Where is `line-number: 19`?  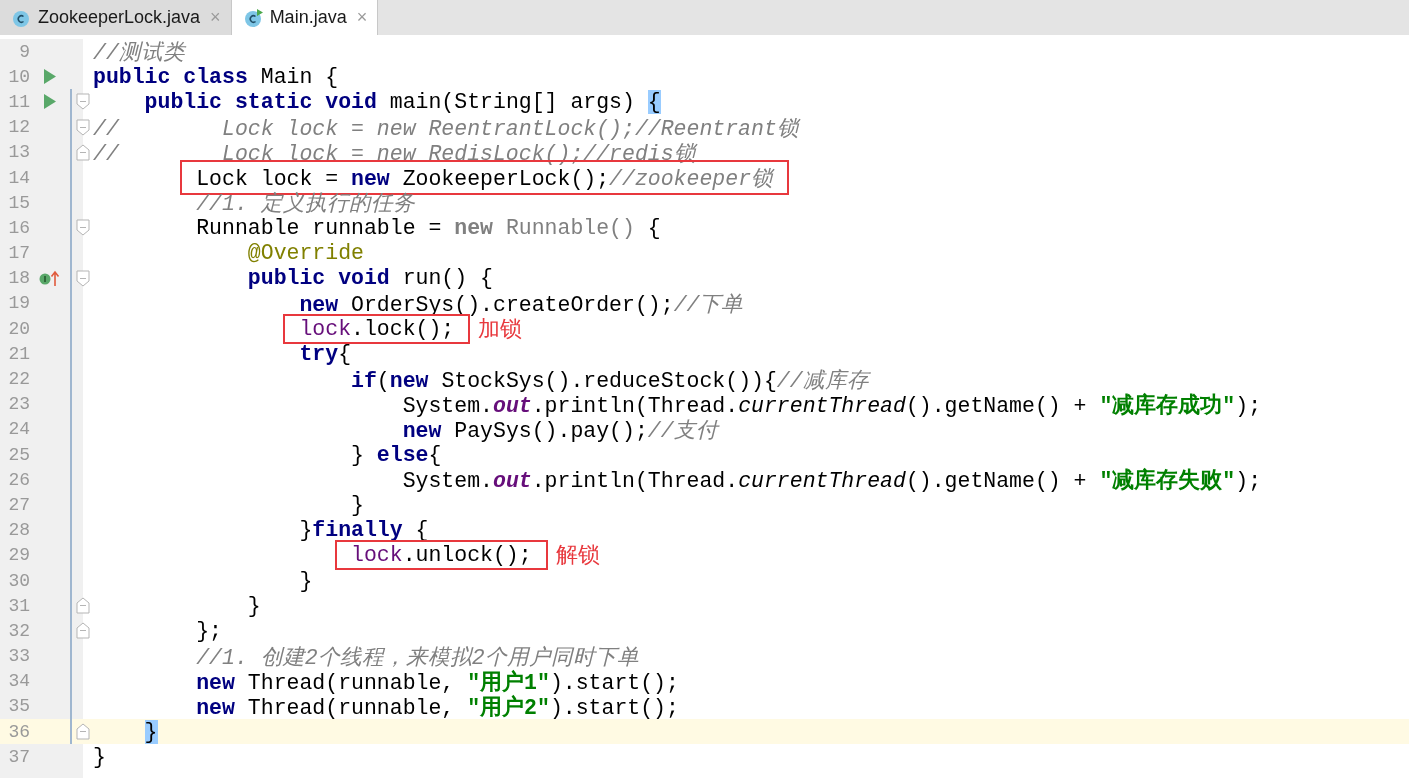 line-number: 19 is located at coordinates (18, 303).